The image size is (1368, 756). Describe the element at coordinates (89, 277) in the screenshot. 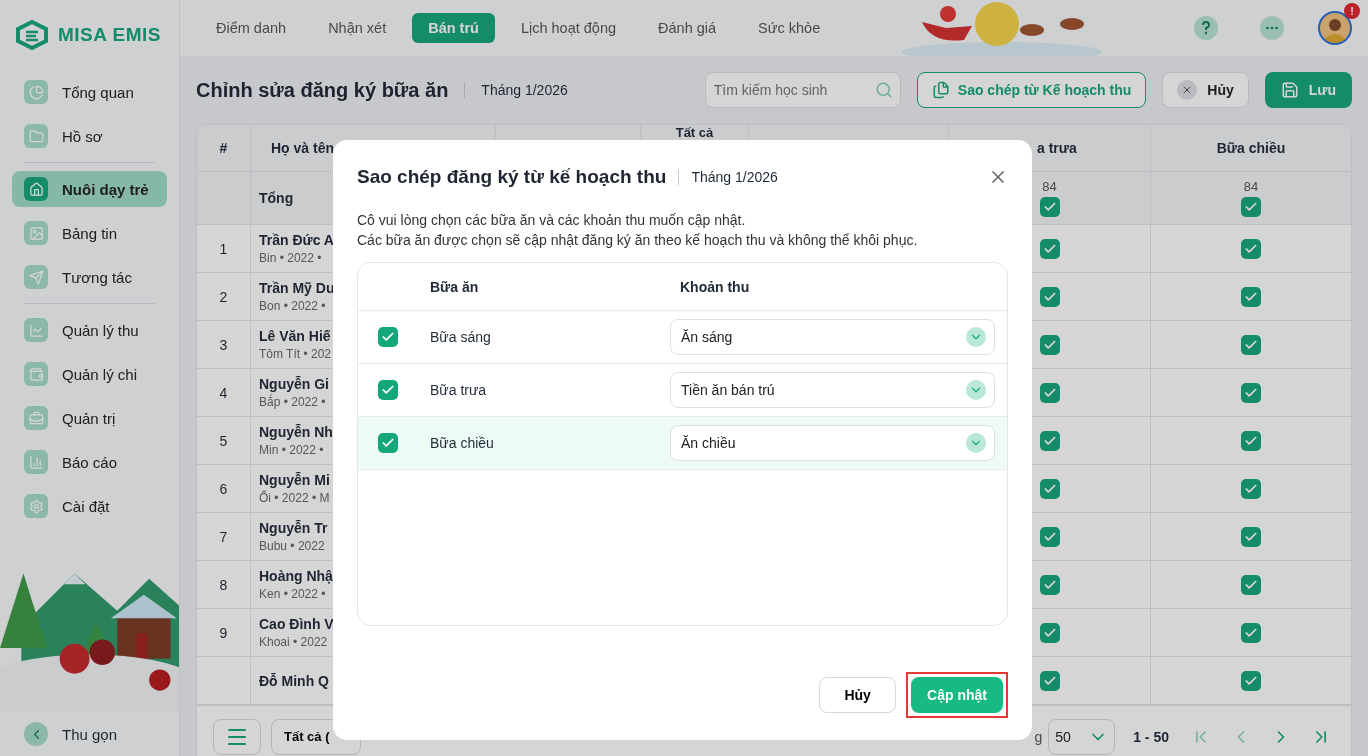

I see `sidebar-item: Tương tác` at that location.